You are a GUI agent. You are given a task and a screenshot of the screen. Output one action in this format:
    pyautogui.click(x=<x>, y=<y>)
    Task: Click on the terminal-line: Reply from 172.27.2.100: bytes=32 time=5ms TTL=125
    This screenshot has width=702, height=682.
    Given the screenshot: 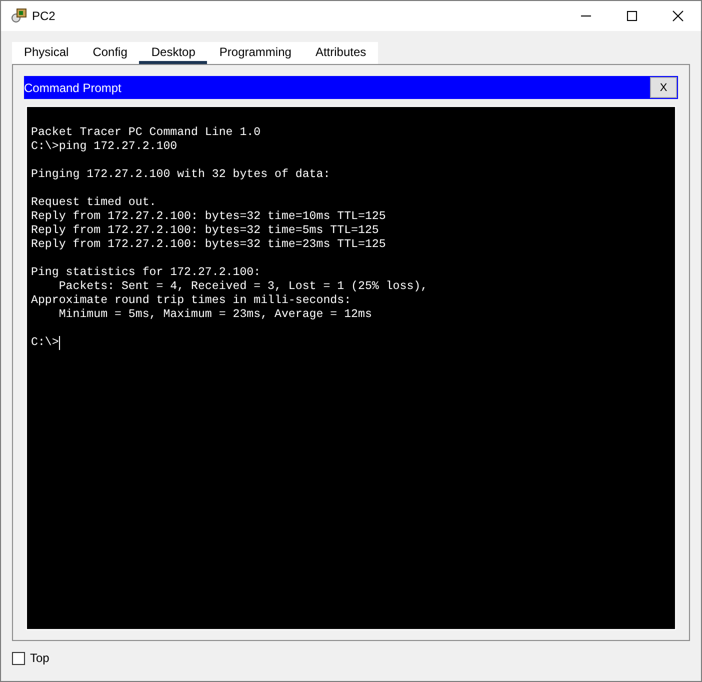 What is the action you would take?
    pyautogui.click(x=205, y=231)
    